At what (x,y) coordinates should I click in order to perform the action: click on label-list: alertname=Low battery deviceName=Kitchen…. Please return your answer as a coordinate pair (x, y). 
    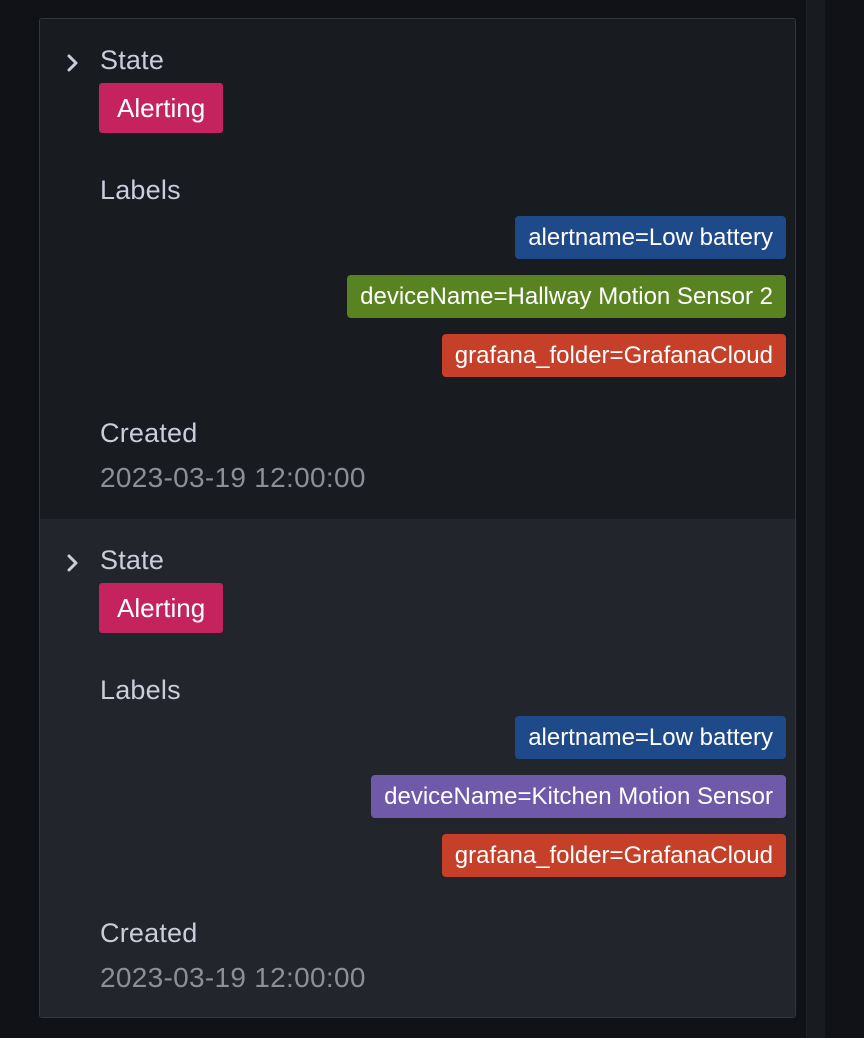
    Looking at the image, I should click on (578, 796).